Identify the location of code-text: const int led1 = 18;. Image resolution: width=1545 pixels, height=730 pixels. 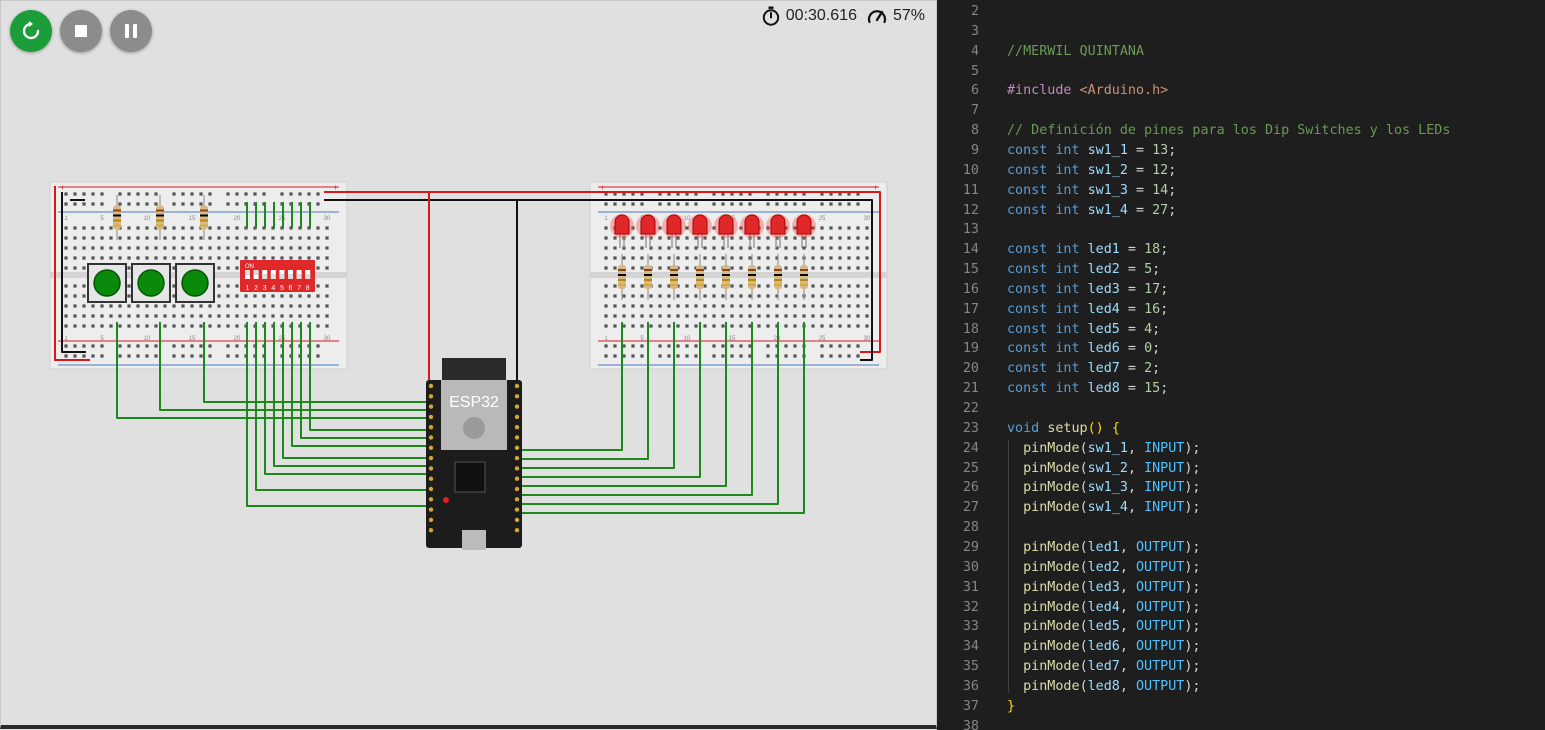
(1087, 250).